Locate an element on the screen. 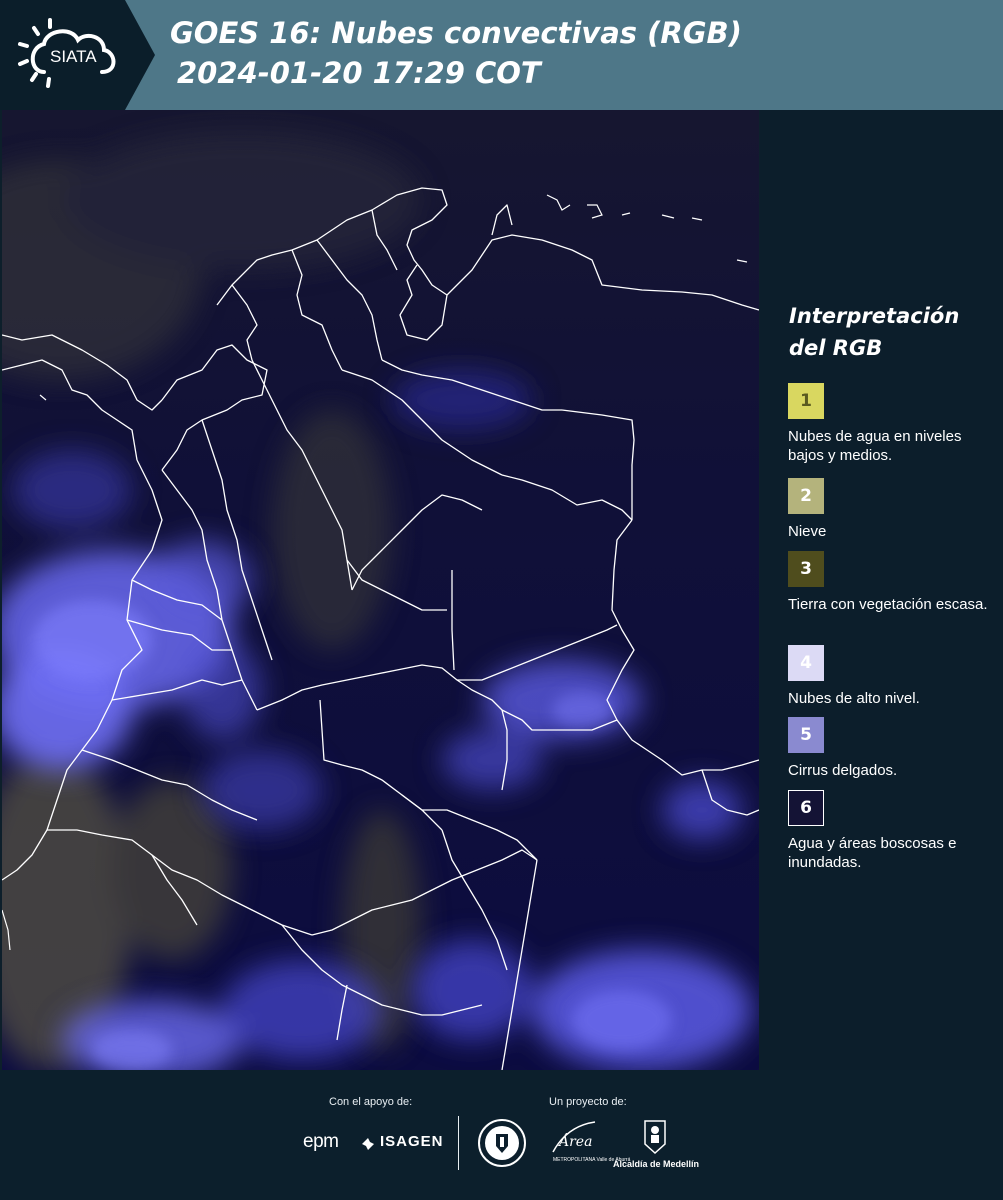  logo-text: SIATA is located at coordinates (73, 56).